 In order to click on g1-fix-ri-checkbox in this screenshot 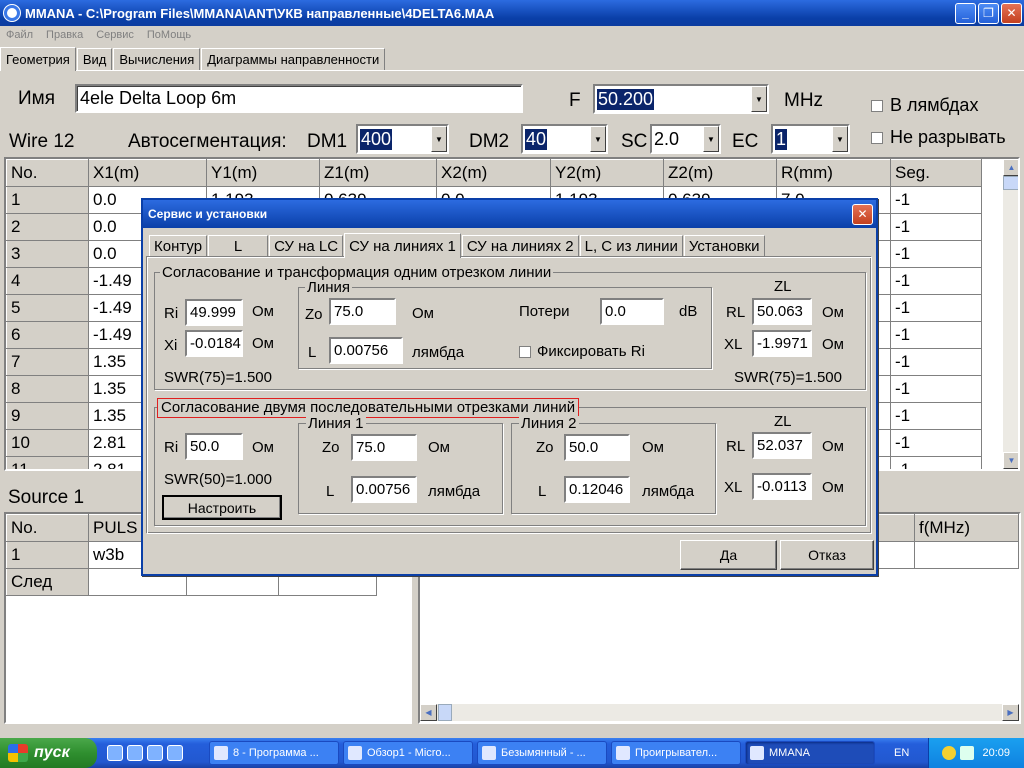, I will do `click(525, 351)`.